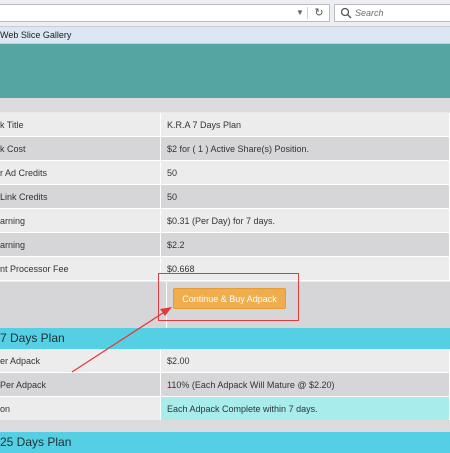  Describe the element at coordinates (305, 361) in the screenshot. I see `row-value: $2.00` at that location.